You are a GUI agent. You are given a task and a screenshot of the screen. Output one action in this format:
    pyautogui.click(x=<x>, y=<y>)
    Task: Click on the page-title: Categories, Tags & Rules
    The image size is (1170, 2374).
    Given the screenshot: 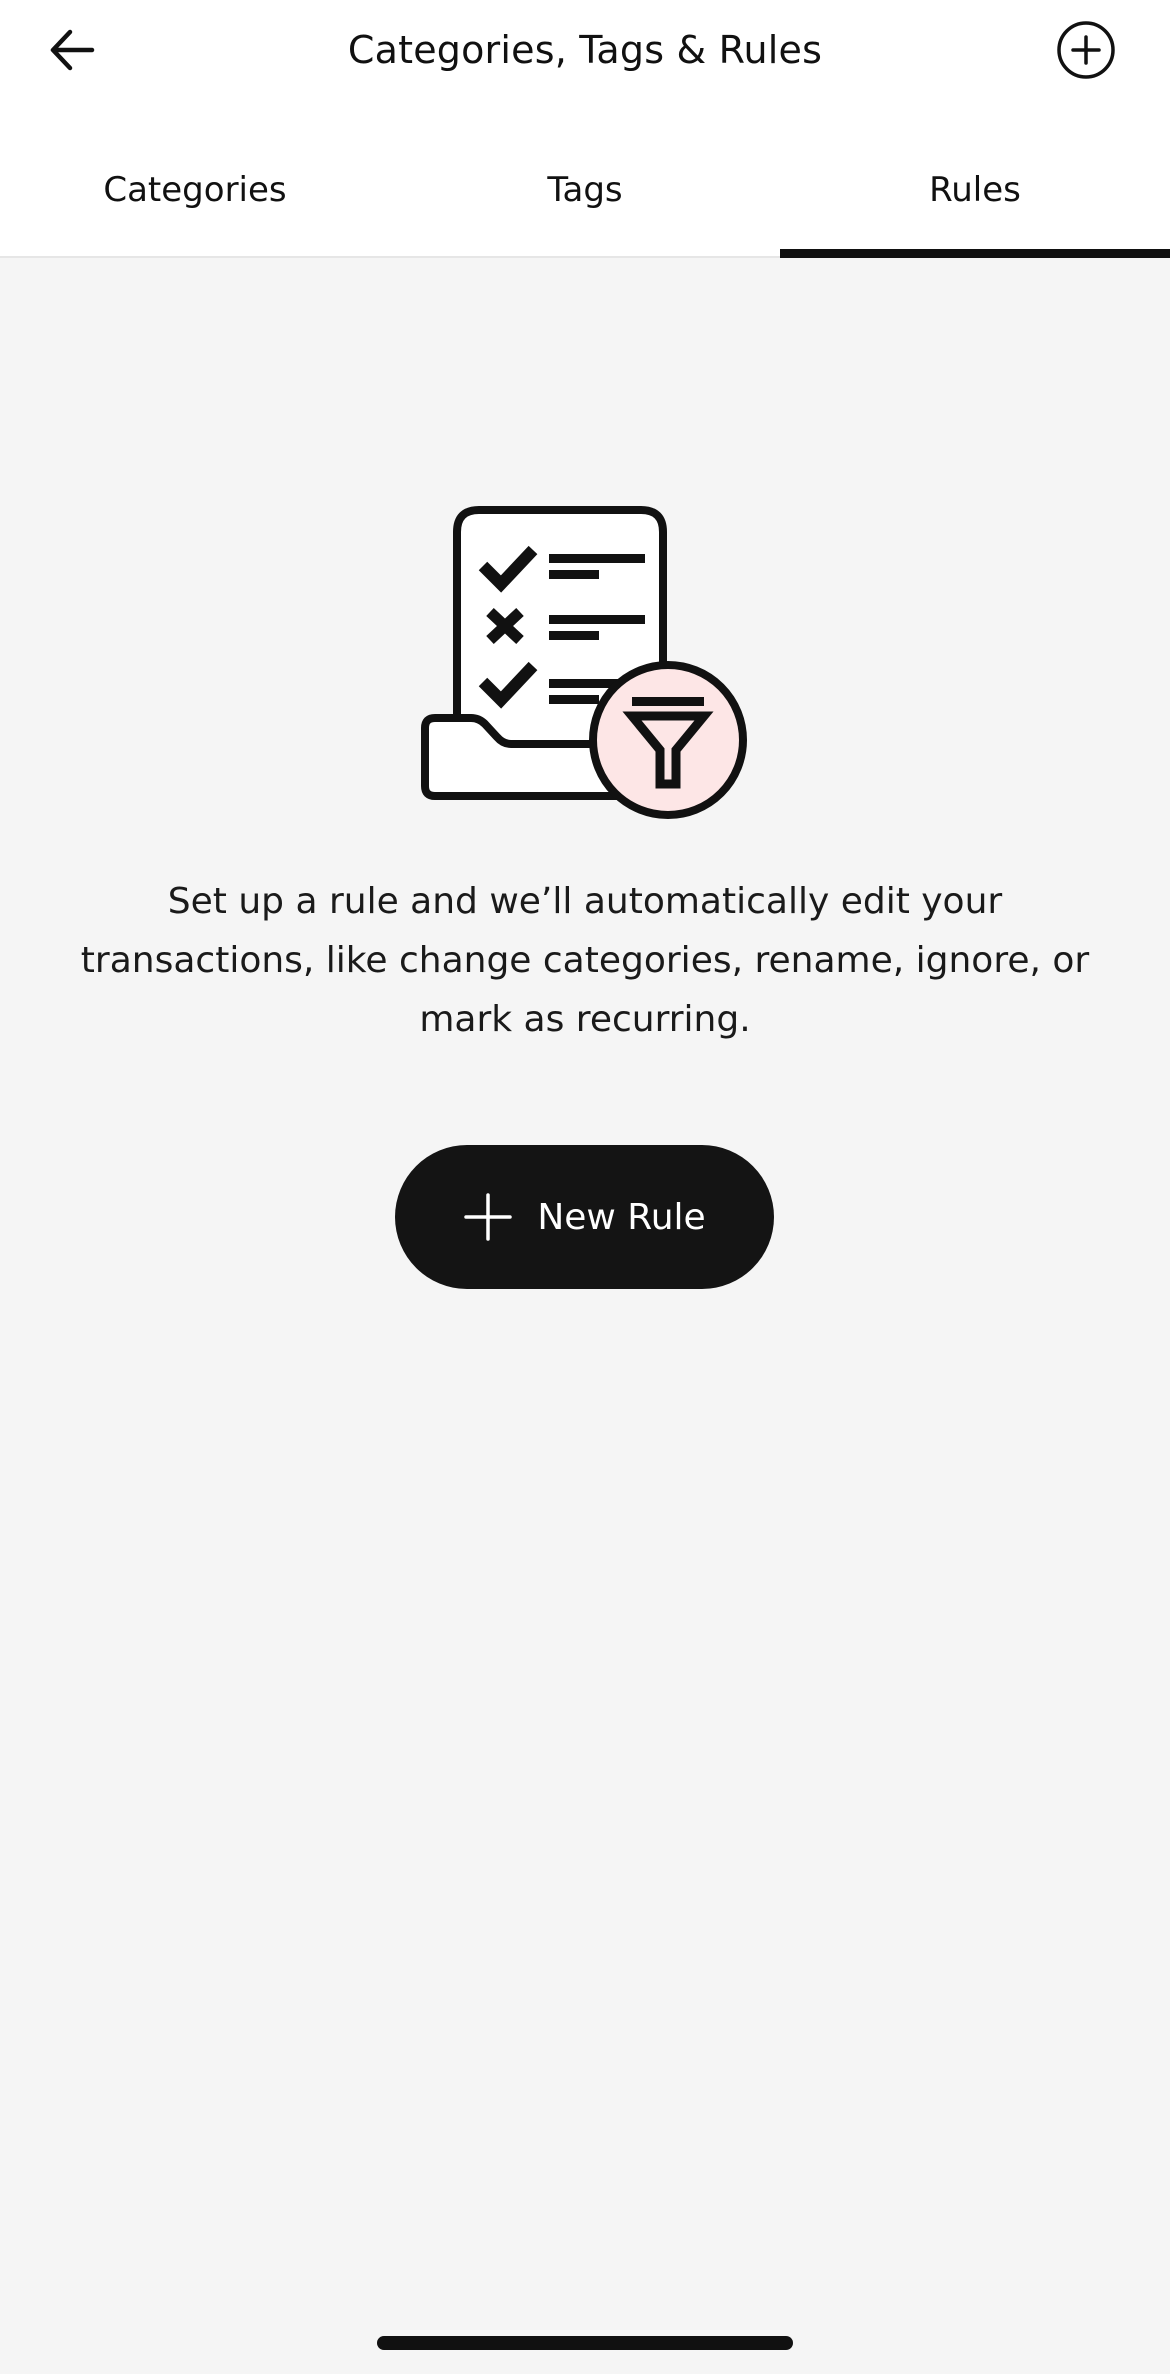 What is the action you would take?
    pyautogui.click(x=585, y=50)
    